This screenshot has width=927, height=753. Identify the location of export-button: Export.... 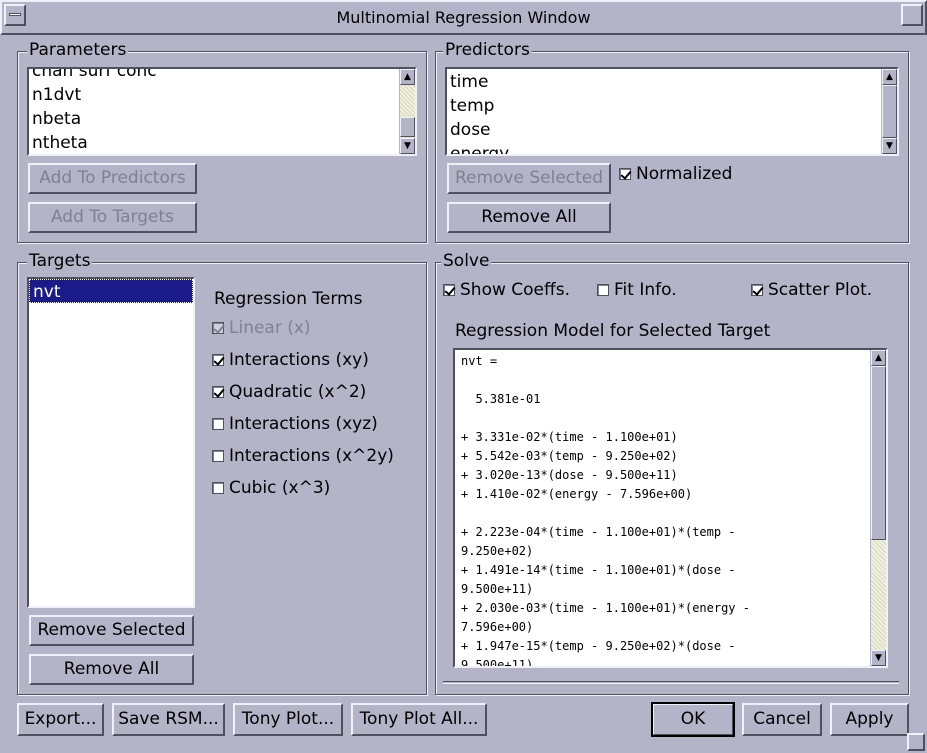
(60, 719).